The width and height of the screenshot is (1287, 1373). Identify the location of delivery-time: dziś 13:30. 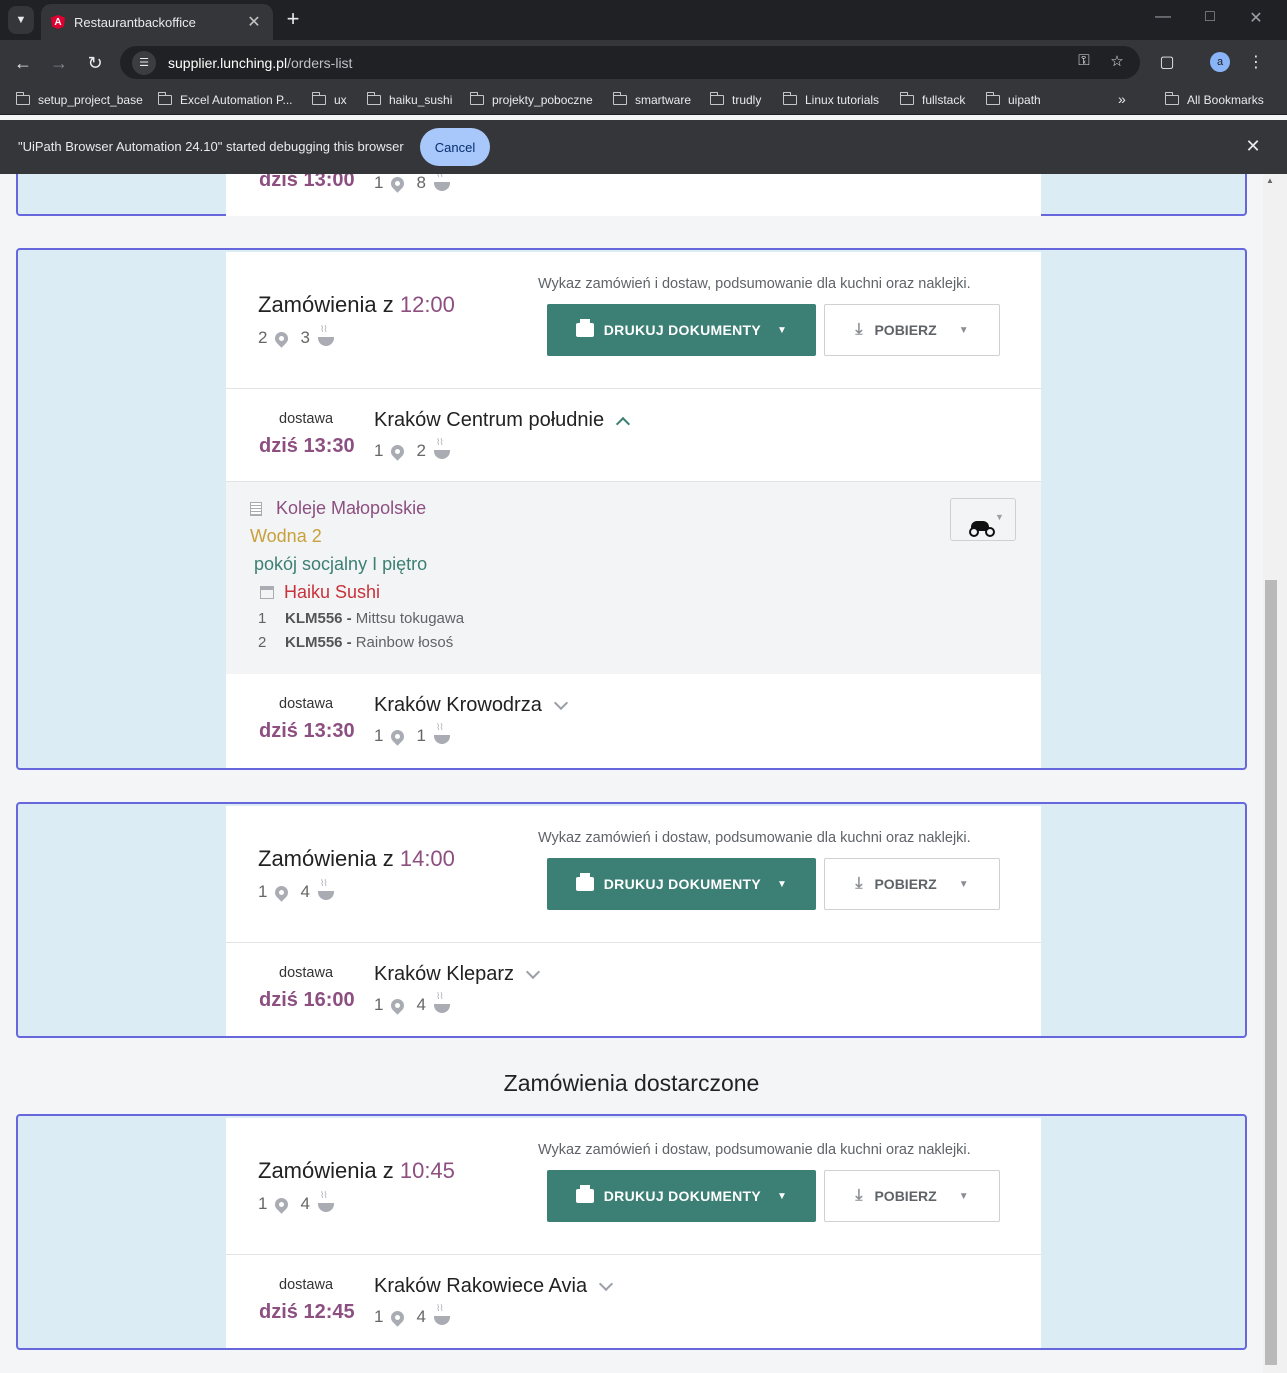
(307, 731).